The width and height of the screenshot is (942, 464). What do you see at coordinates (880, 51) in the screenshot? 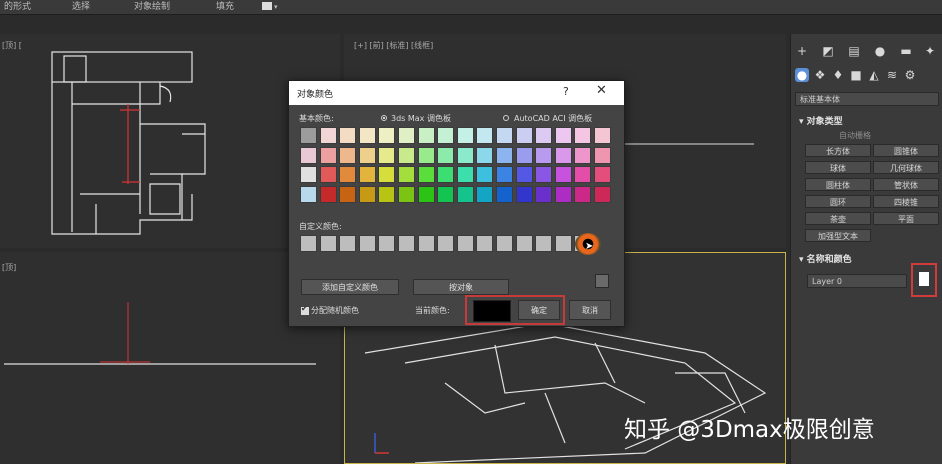
I see `motion-tab-icon: ●` at bounding box center [880, 51].